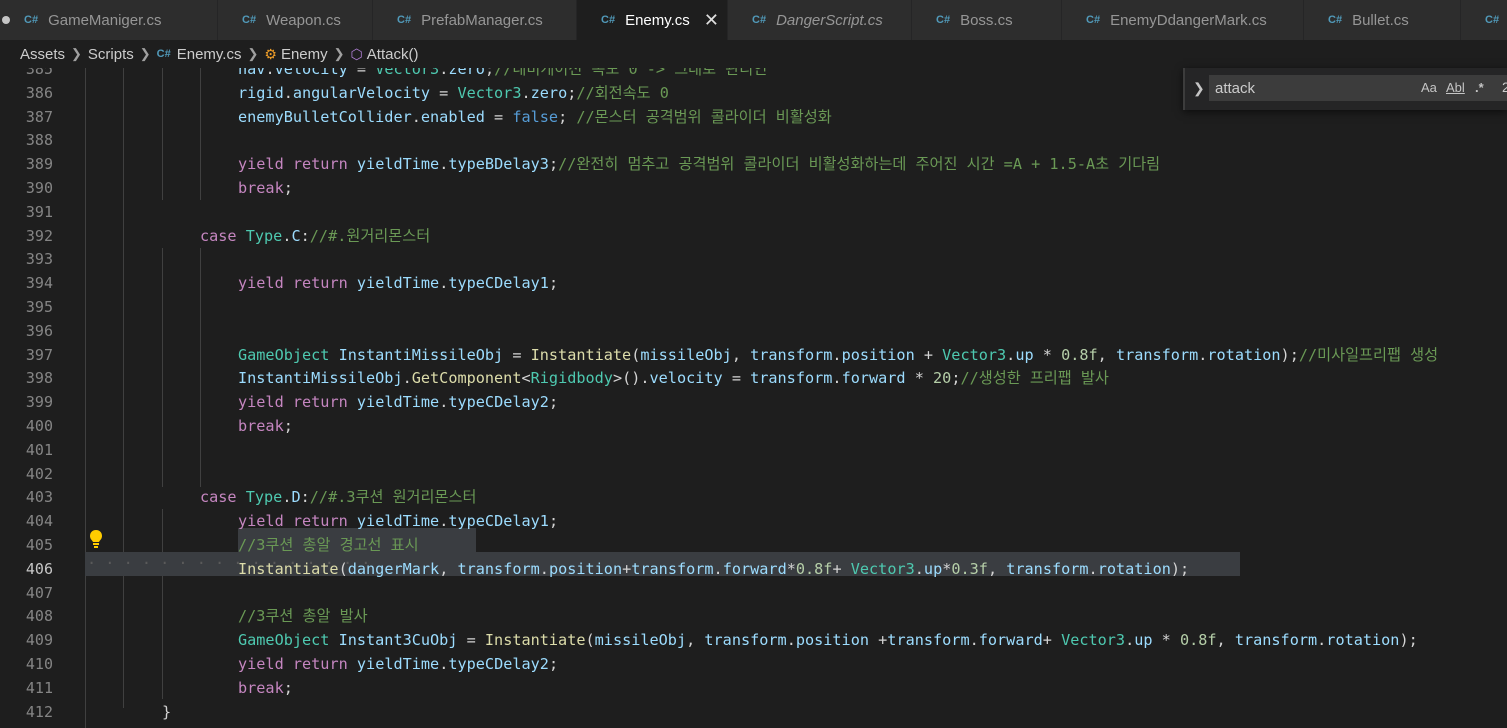 This screenshot has width=1507, height=728. Describe the element at coordinates (305, 497) in the screenshot. I see `code-token: :` at that location.